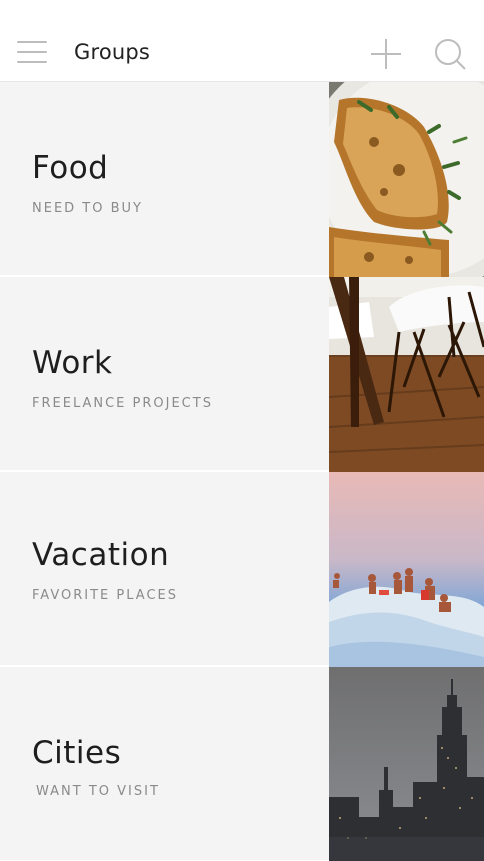 This screenshot has width=484, height=861. What do you see at coordinates (406, 179) in the screenshot?
I see `food-photo` at bounding box center [406, 179].